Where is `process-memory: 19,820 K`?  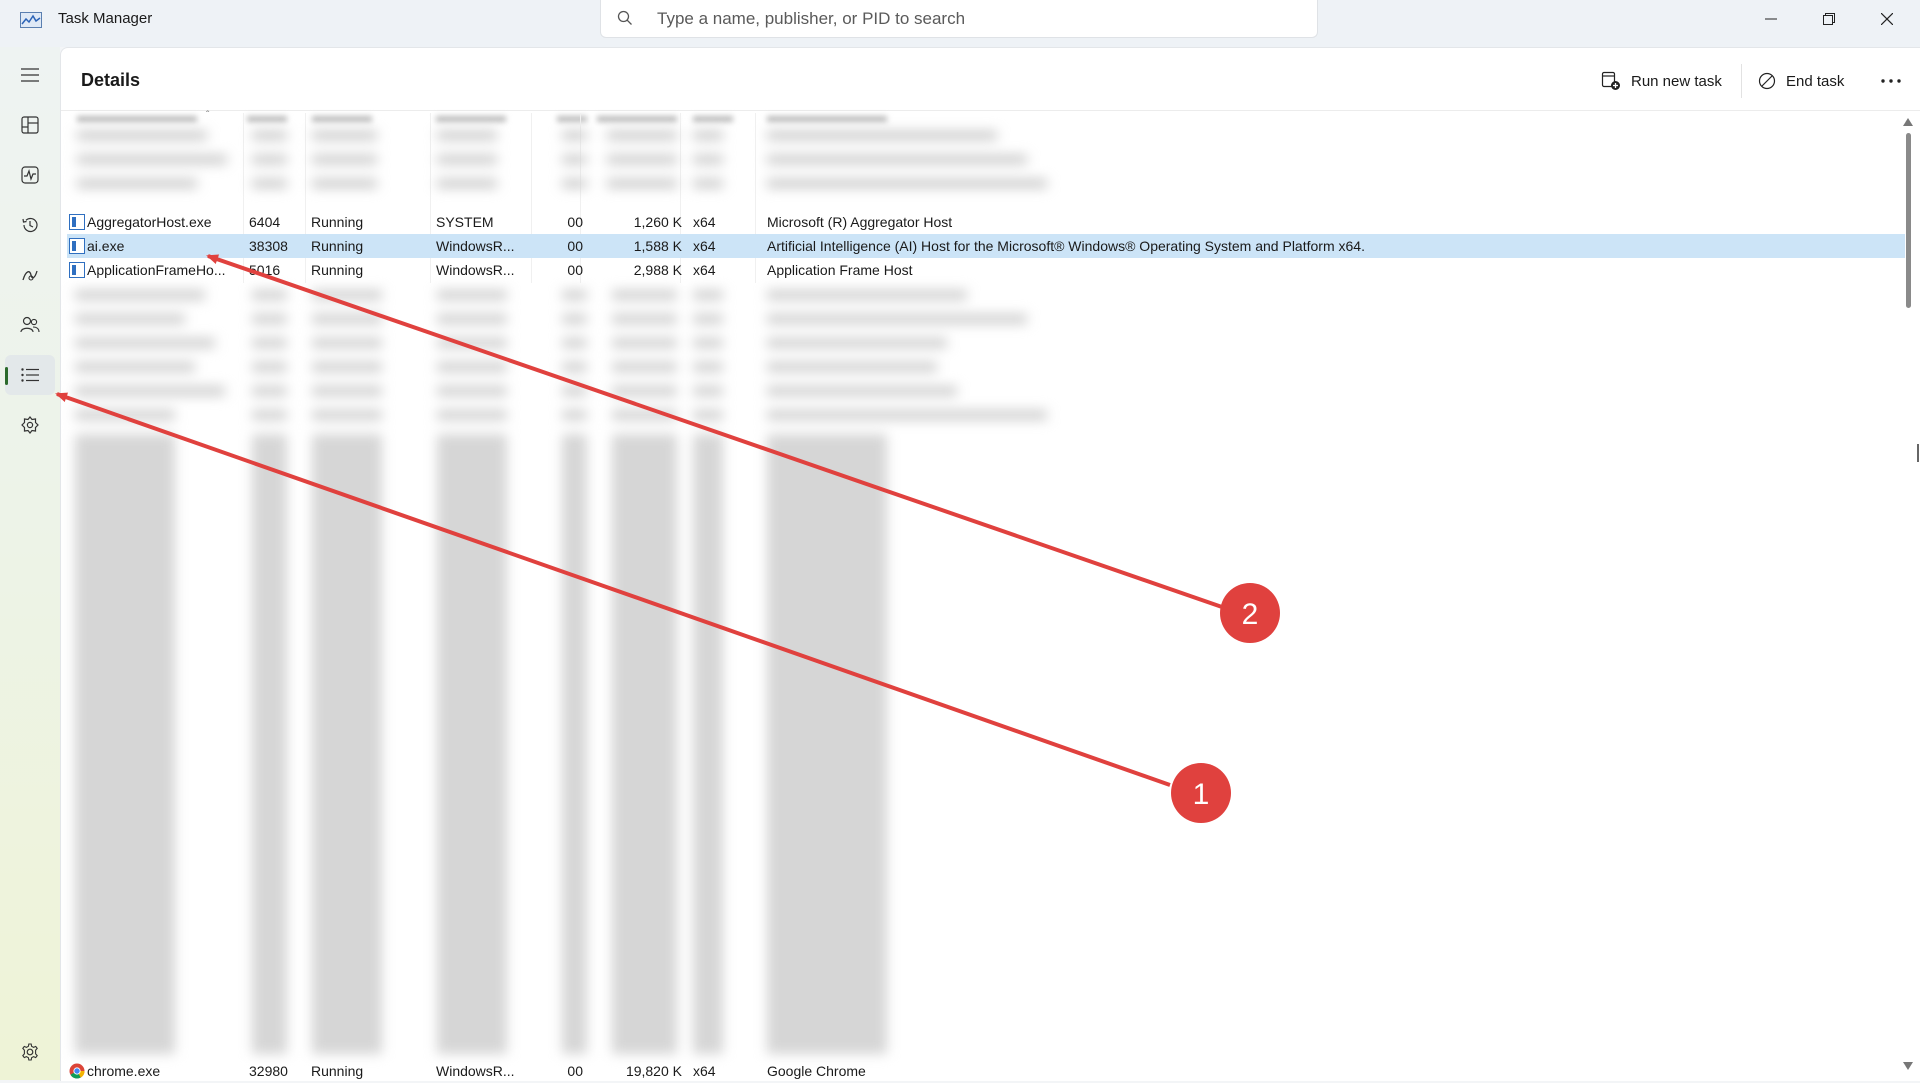 process-memory: 19,820 K is located at coordinates (653, 1071).